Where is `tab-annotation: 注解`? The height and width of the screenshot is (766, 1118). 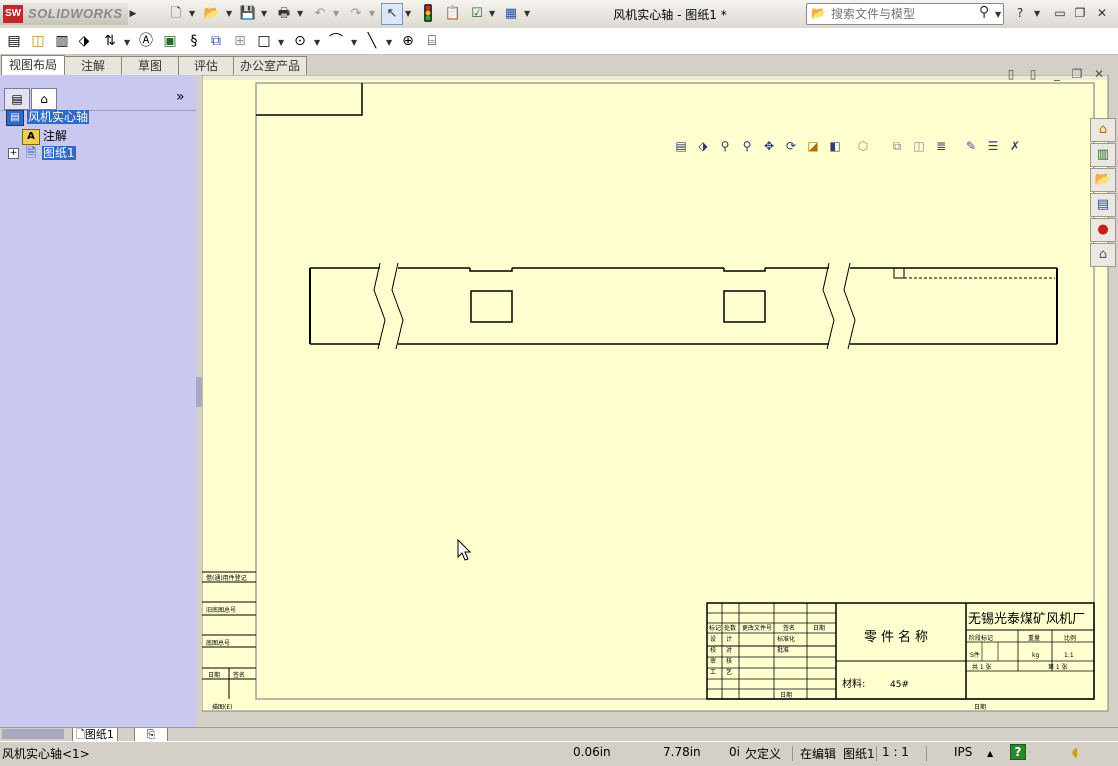
tab-annotation: 注解 is located at coordinates (93, 65).